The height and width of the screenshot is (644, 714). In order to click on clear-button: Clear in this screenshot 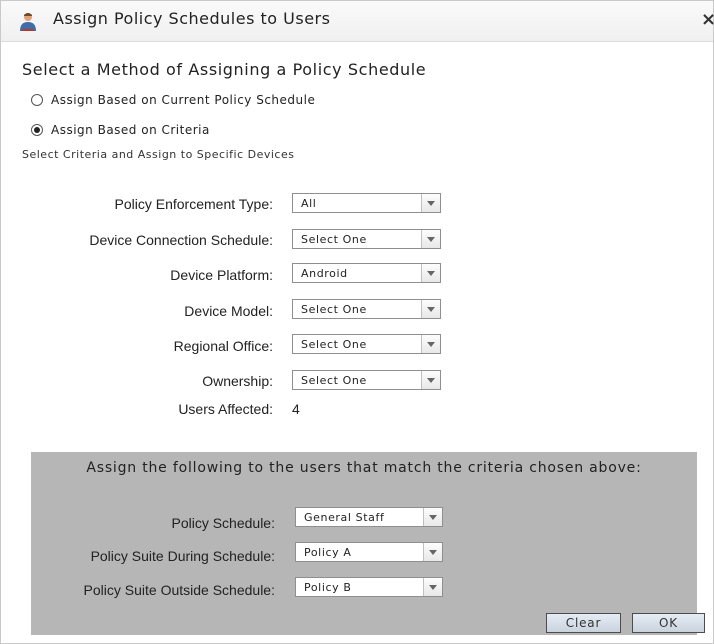, I will do `click(583, 623)`.